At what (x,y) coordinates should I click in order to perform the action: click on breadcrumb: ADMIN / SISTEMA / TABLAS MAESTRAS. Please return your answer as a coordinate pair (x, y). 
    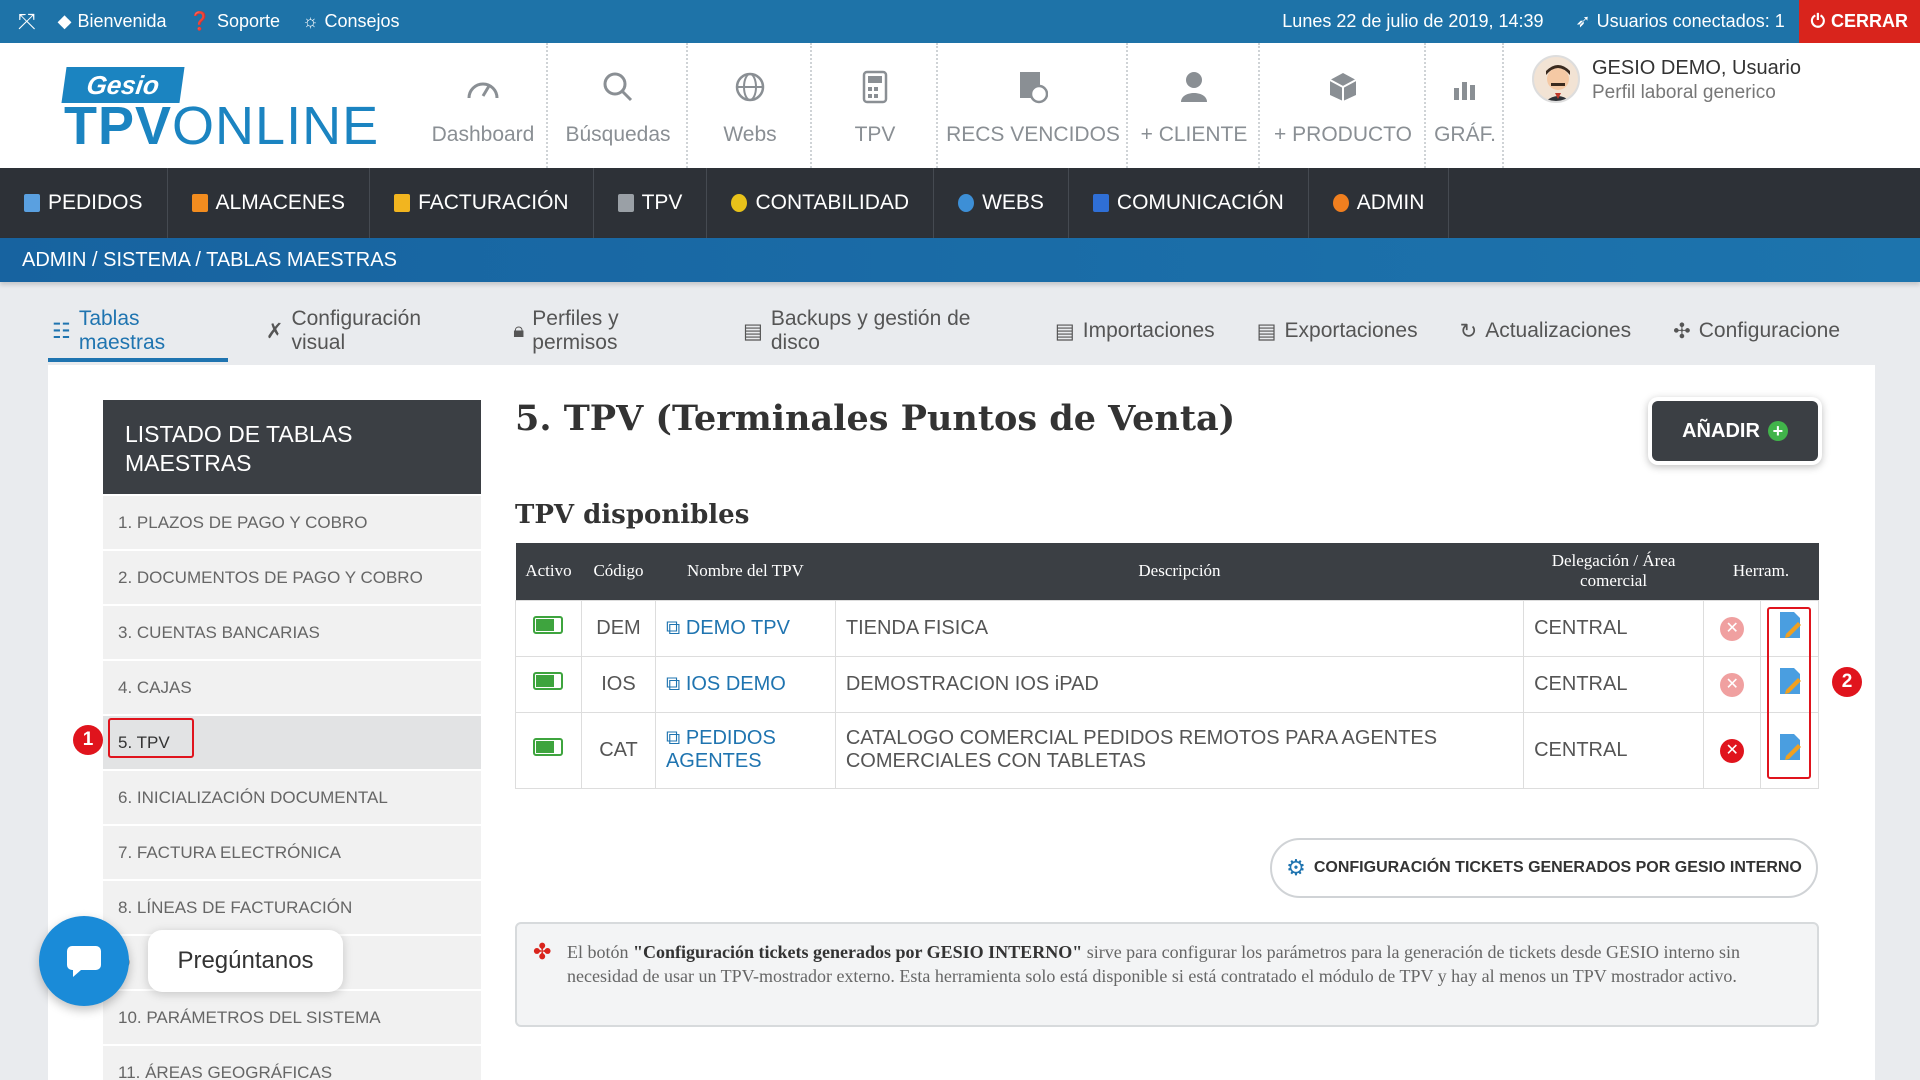
    Looking at the image, I should click on (960, 260).